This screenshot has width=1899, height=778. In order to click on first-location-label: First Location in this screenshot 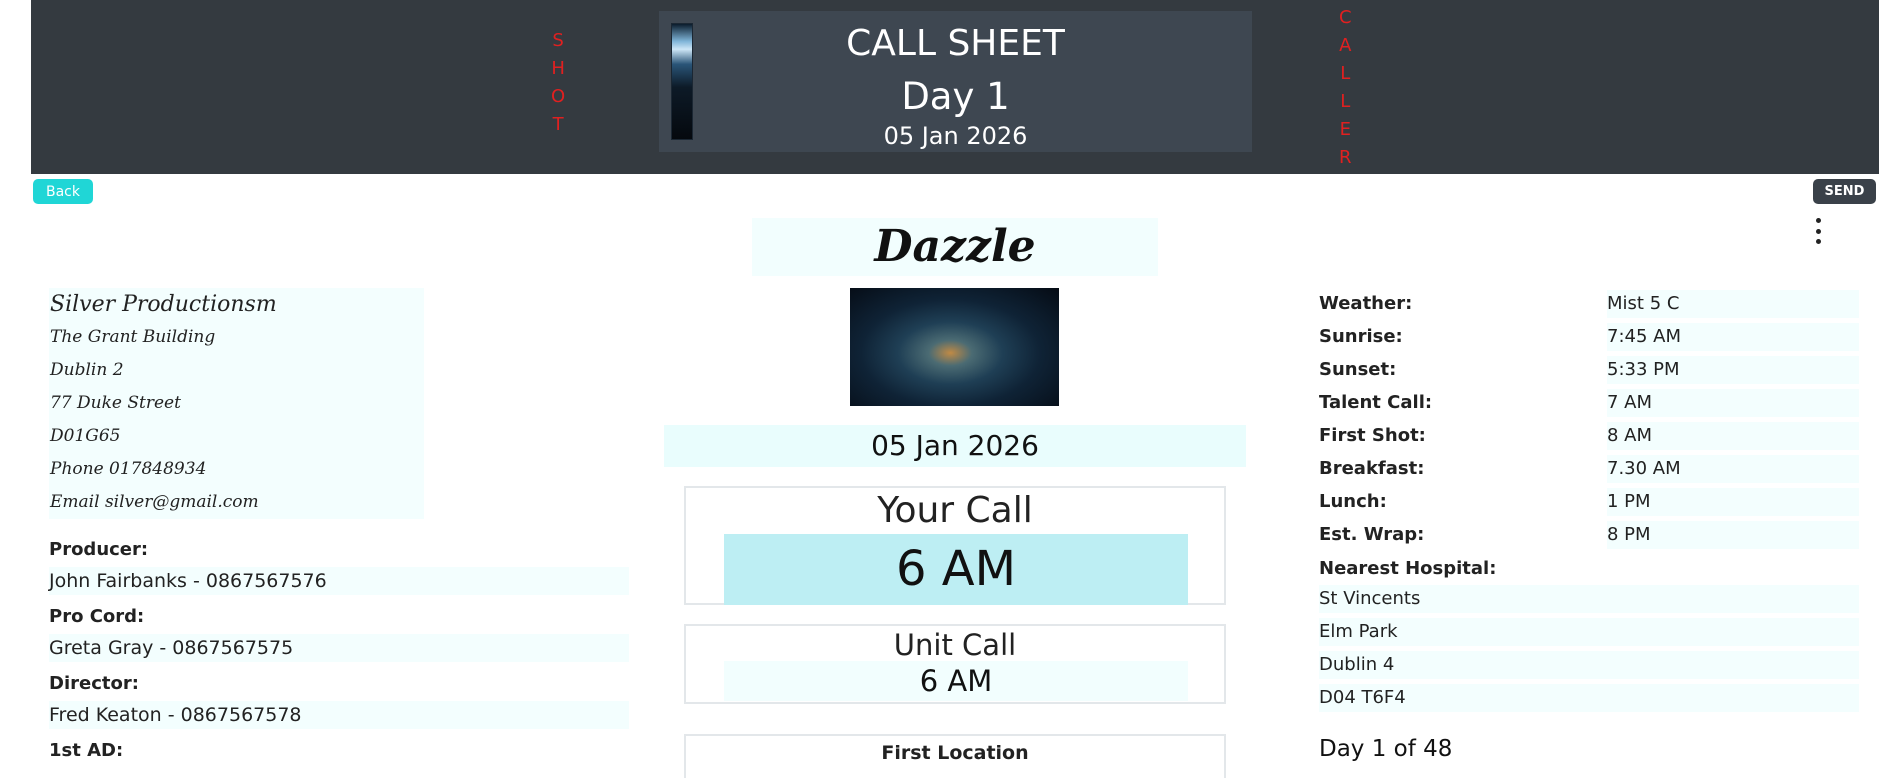, I will do `click(955, 753)`.